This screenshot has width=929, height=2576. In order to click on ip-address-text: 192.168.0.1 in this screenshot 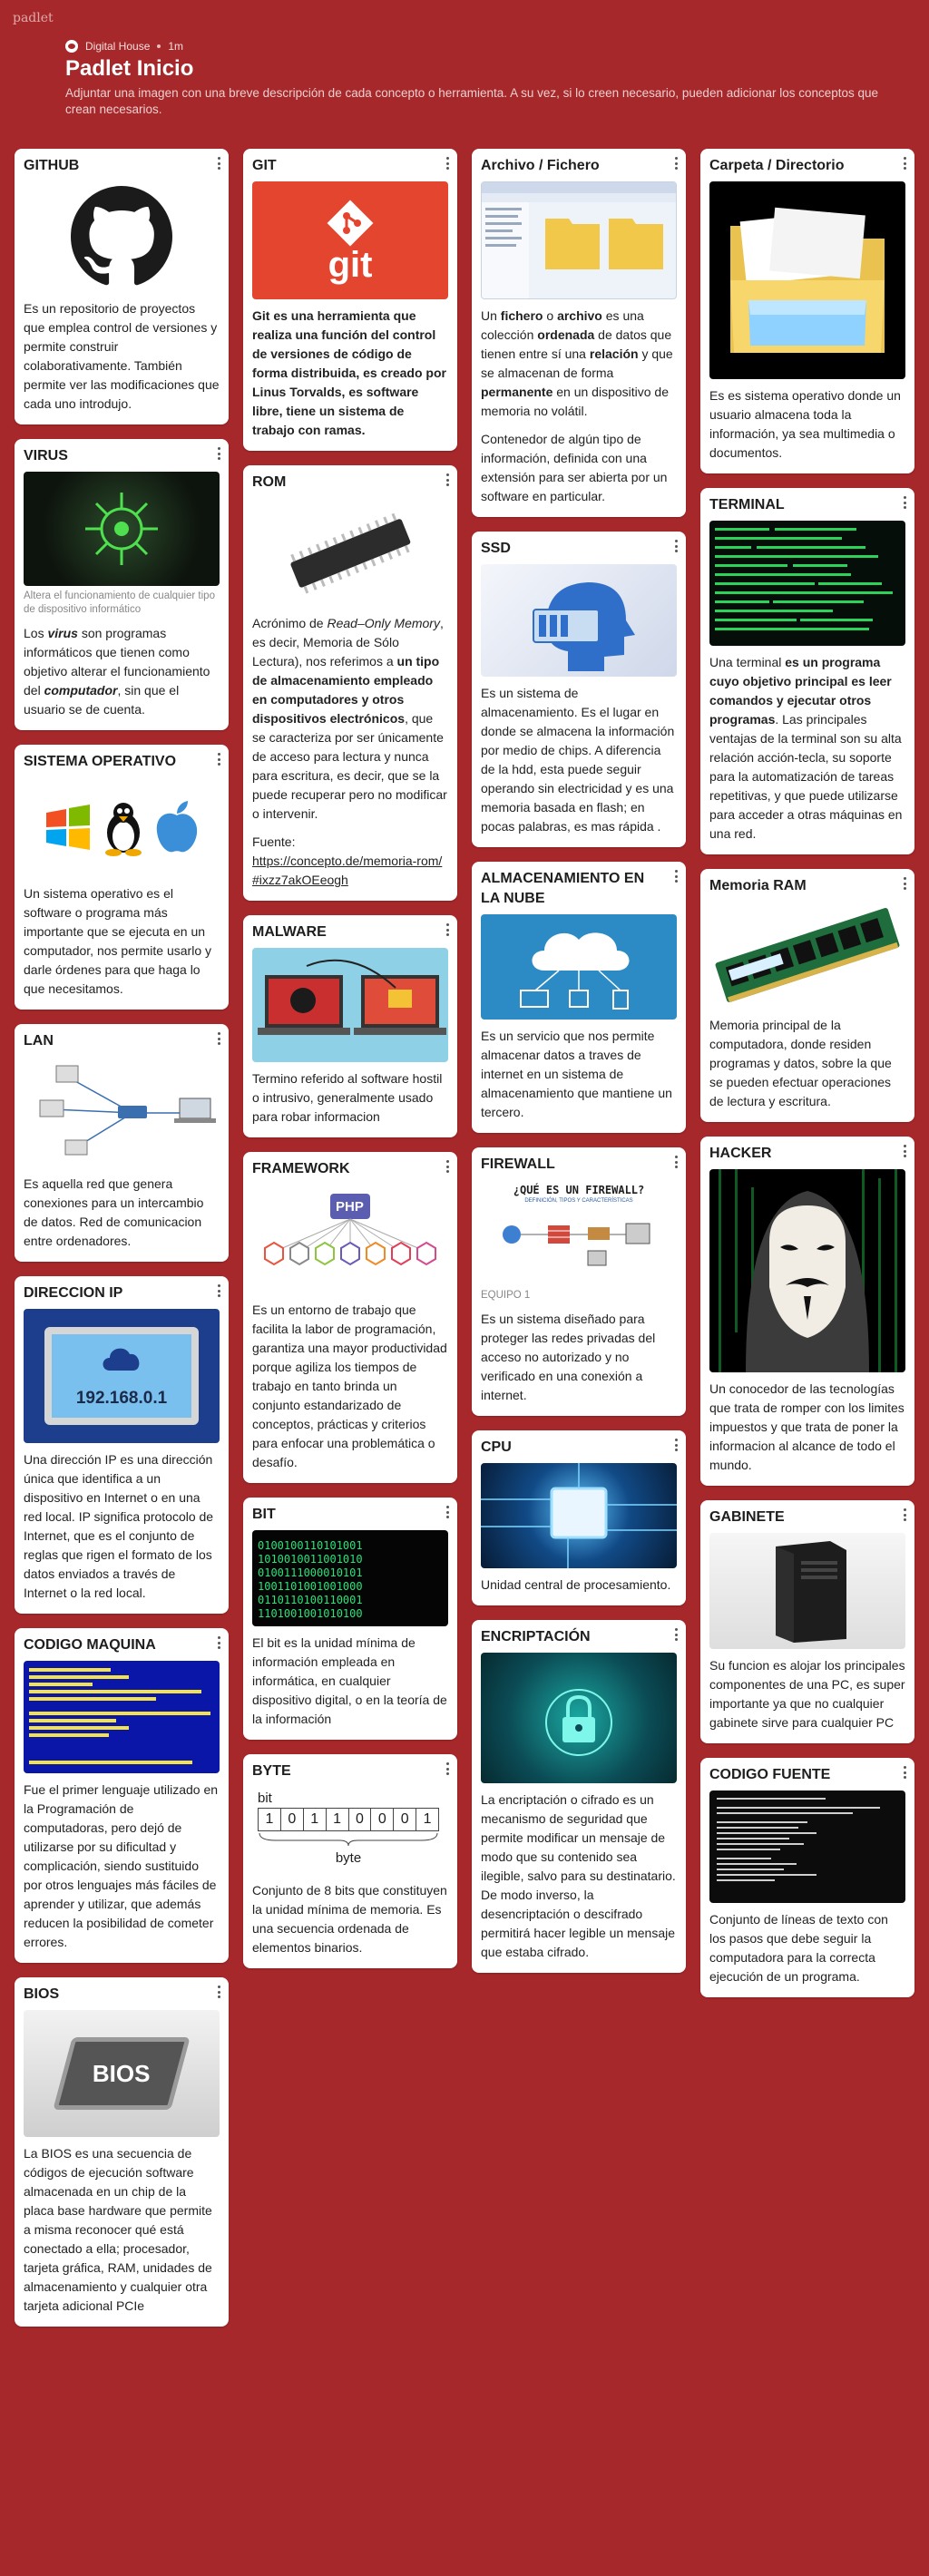, I will do `click(121, 1398)`.